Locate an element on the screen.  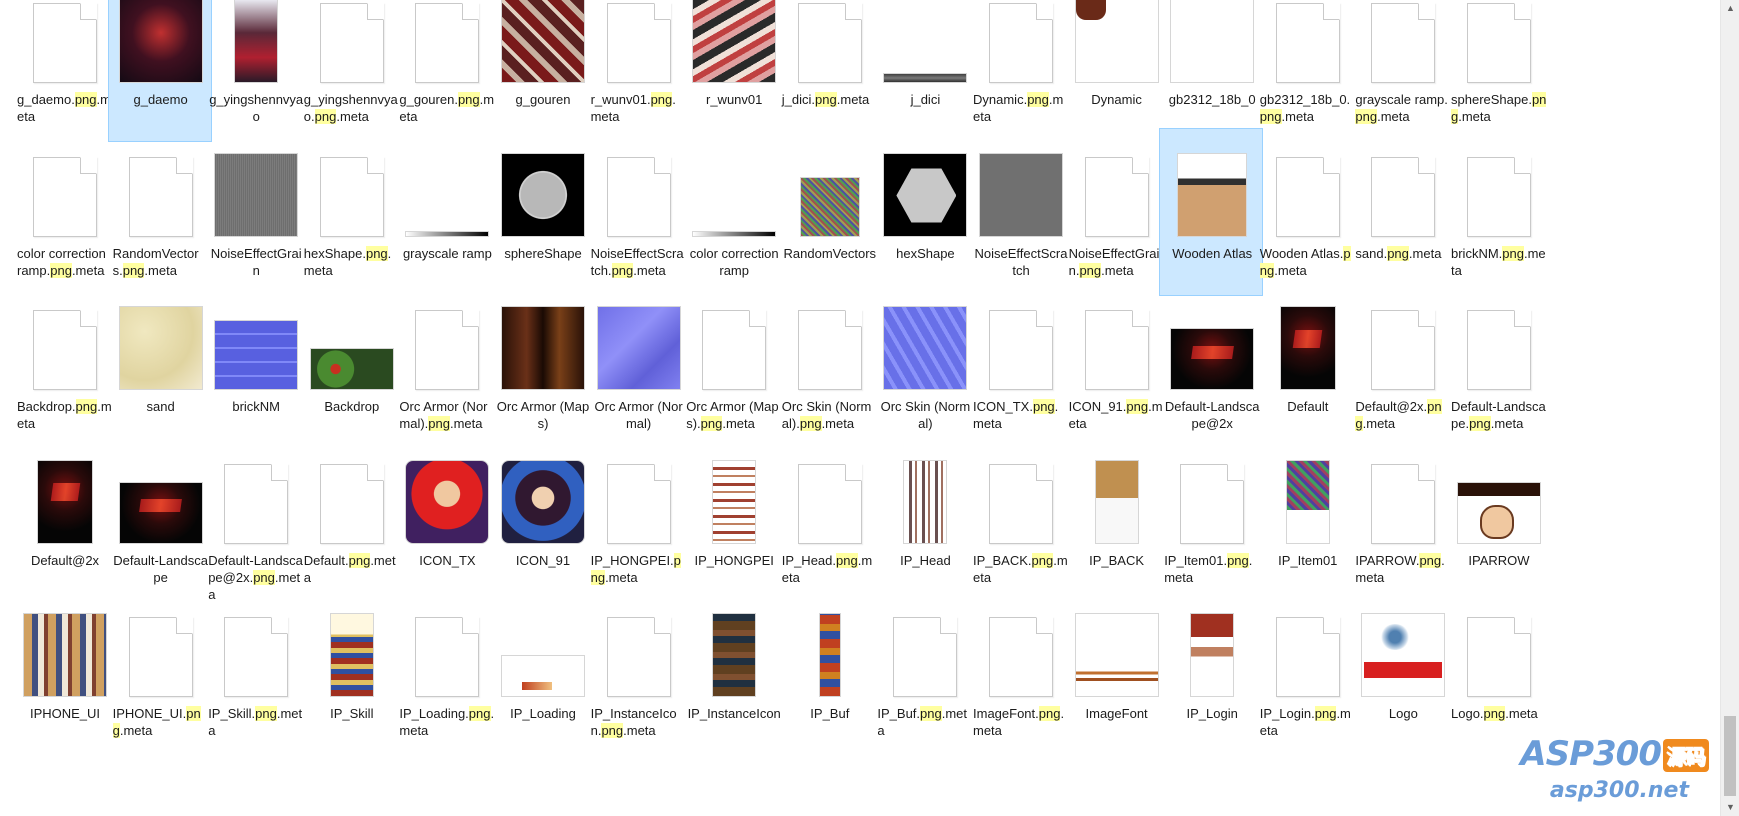
file-item: IP_Login.png.meta is located at coordinates (1307, 672).